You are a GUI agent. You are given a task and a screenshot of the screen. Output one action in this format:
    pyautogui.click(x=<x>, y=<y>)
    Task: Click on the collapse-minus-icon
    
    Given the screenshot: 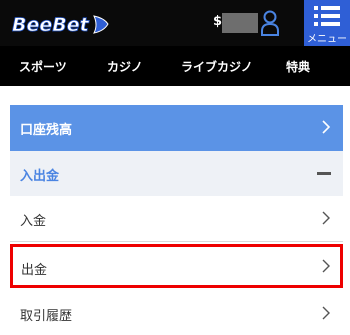 What is the action you would take?
    pyautogui.click(x=324, y=173)
    